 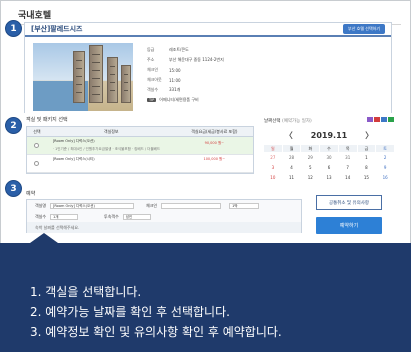 I want to click on room-name: [Room Only] 디럭스(오션), so click(x=73, y=141).